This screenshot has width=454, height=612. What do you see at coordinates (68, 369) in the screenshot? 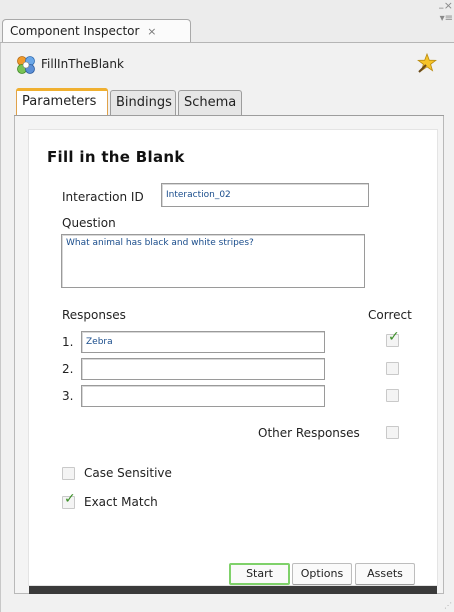
I see `response-number: 2.` at bounding box center [68, 369].